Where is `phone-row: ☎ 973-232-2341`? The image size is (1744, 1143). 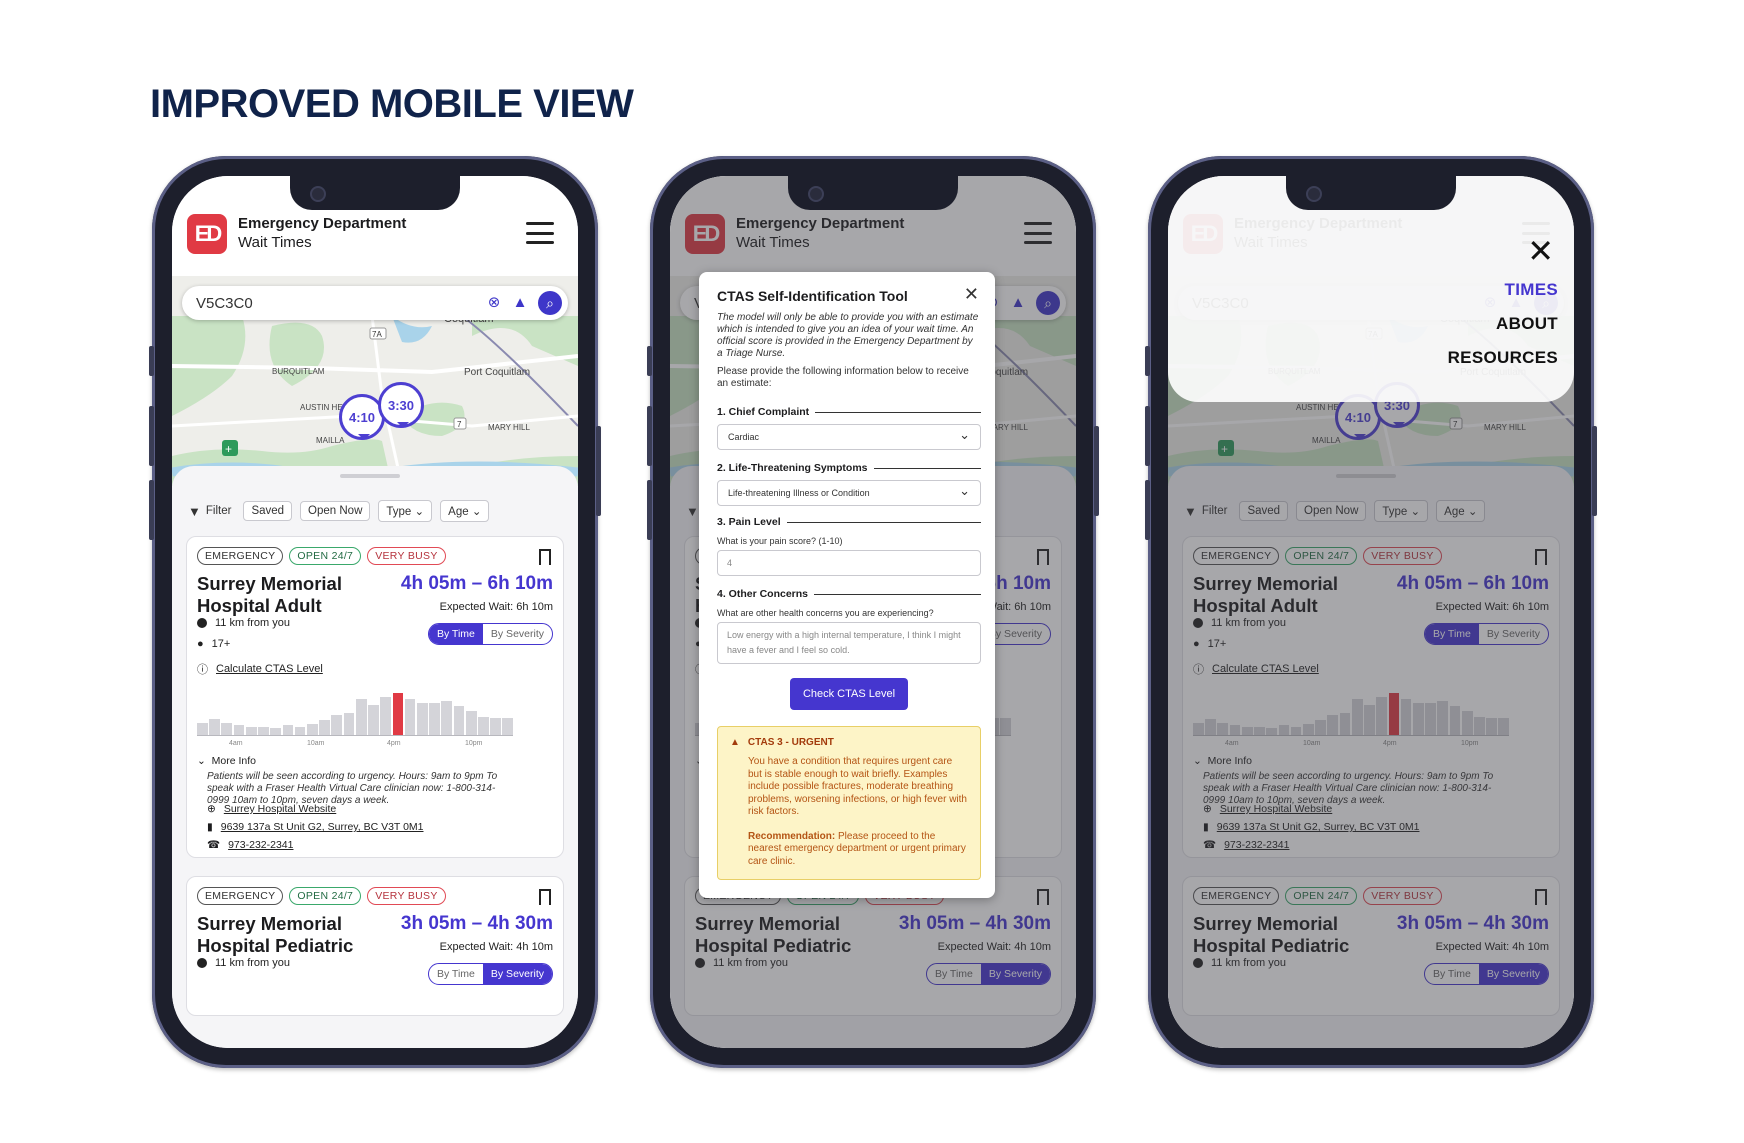 phone-row: ☎ 973-232-2341 is located at coordinates (250, 845).